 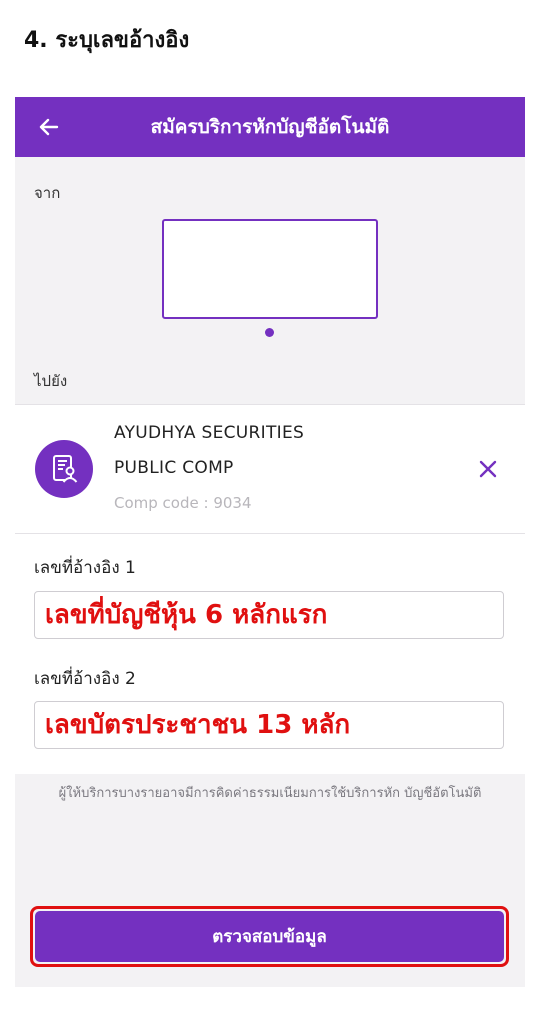 I want to click on to-label: ไปยัง, so click(x=51, y=381).